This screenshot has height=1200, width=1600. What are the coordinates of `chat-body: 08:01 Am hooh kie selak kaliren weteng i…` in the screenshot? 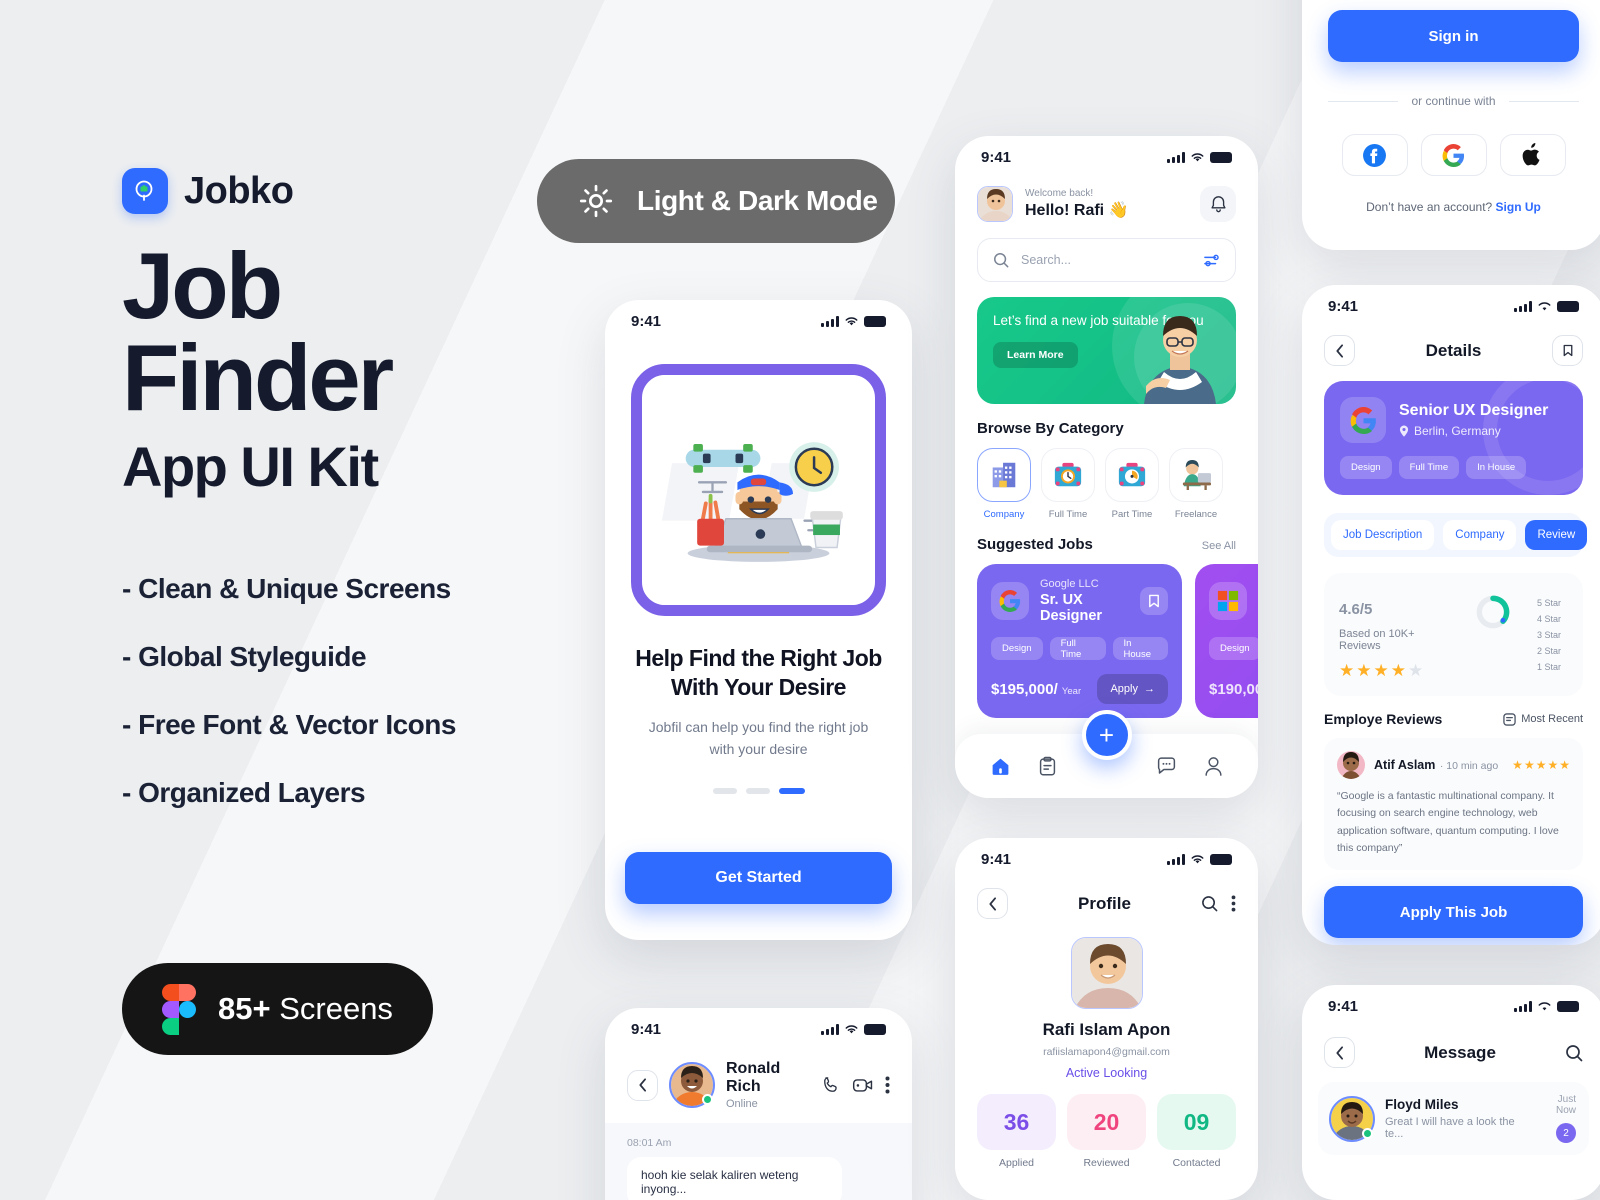 It's located at (758, 1161).